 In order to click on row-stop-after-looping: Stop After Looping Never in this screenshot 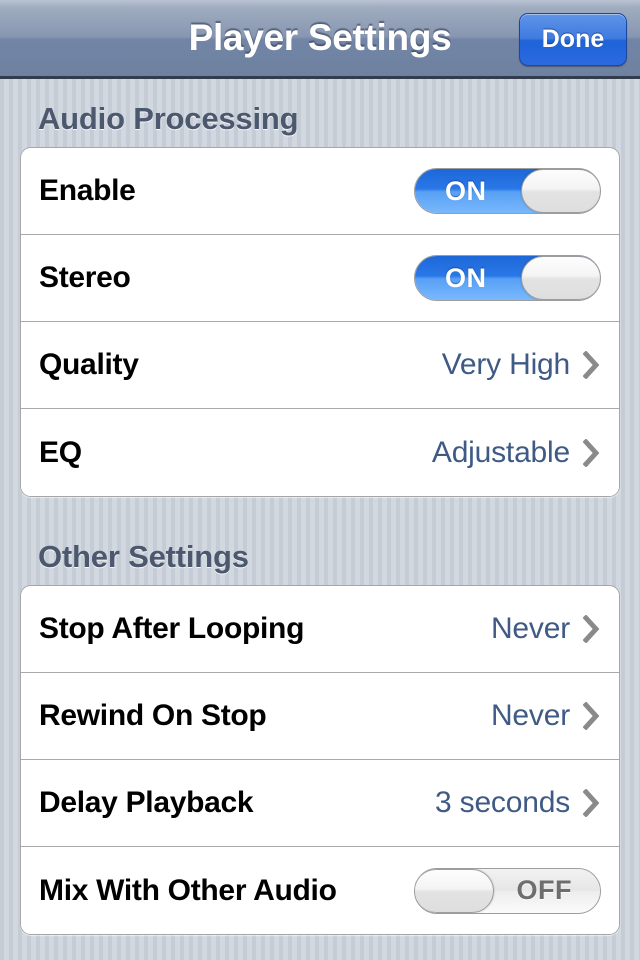, I will do `click(320, 629)`.